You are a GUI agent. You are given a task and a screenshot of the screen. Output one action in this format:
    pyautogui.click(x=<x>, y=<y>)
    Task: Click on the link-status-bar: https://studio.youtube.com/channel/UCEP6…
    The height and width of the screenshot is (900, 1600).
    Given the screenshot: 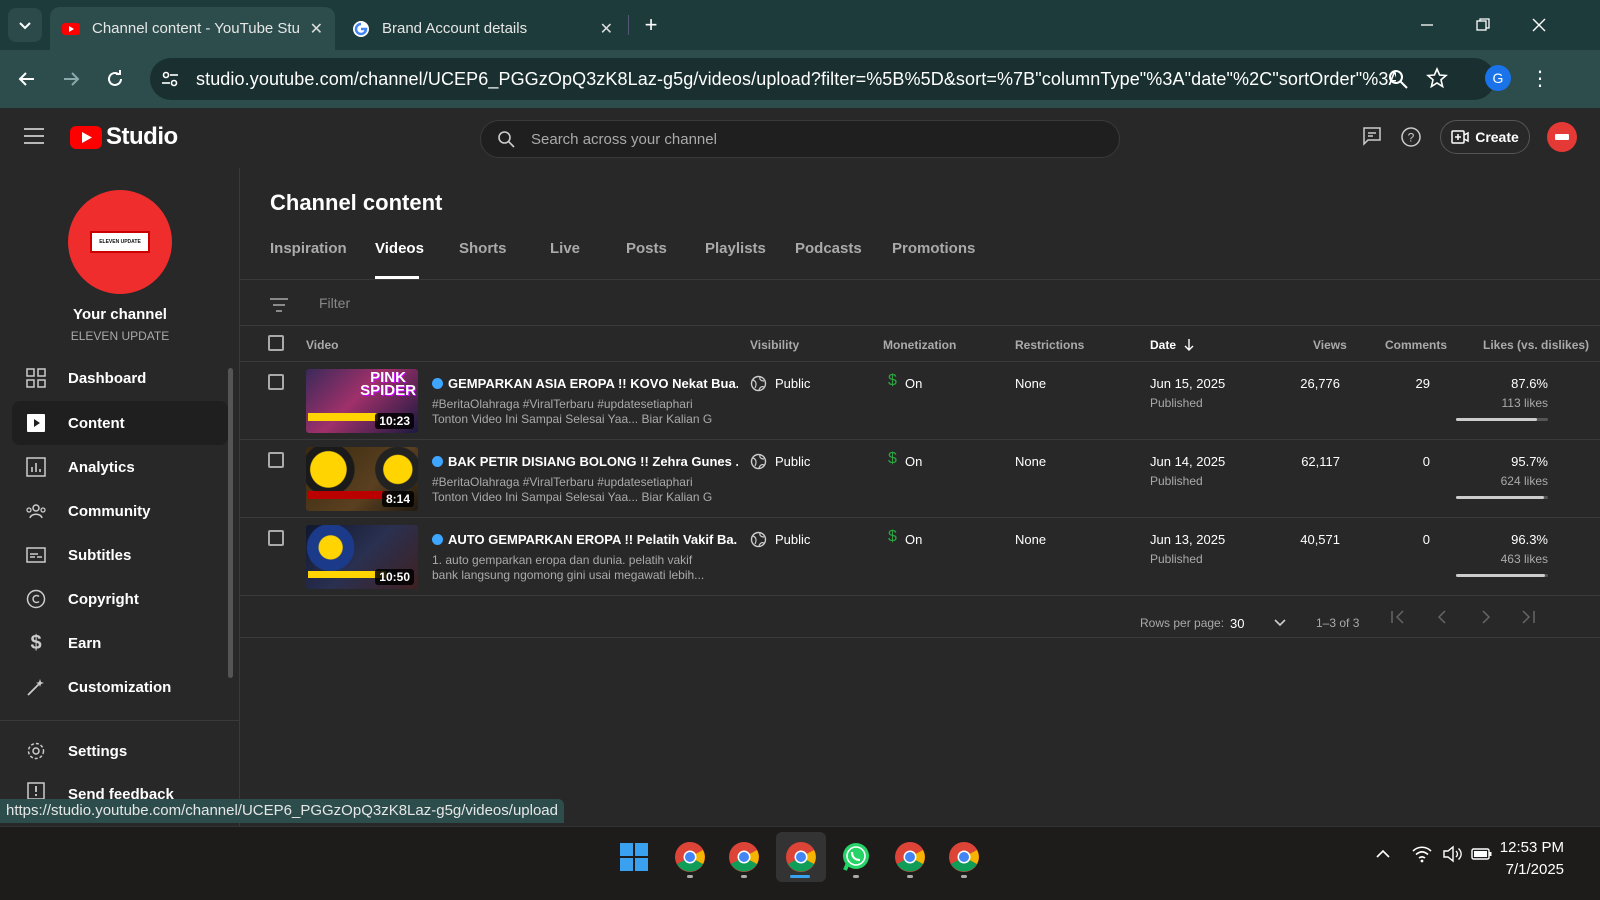 What is the action you would take?
    pyautogui.click(x=282, y=811)
    